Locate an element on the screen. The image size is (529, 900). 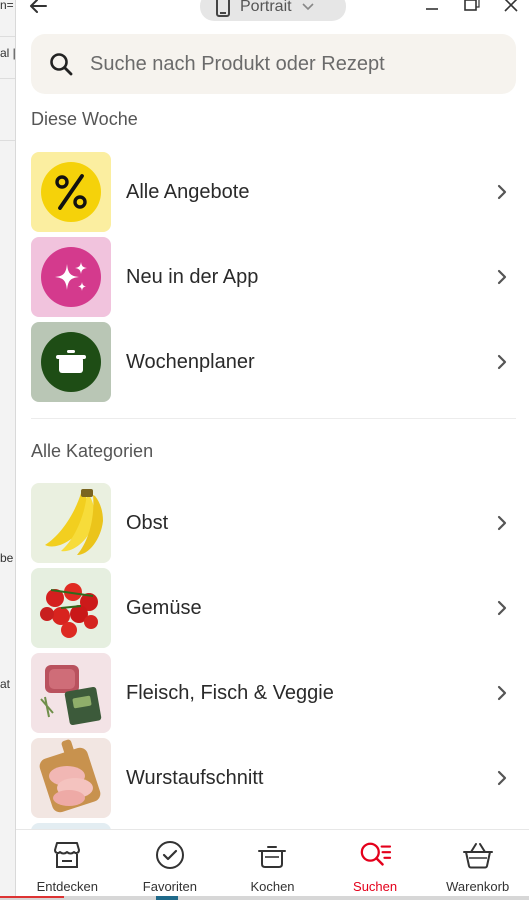
maximize-icon is located at coordinates (472, 8).